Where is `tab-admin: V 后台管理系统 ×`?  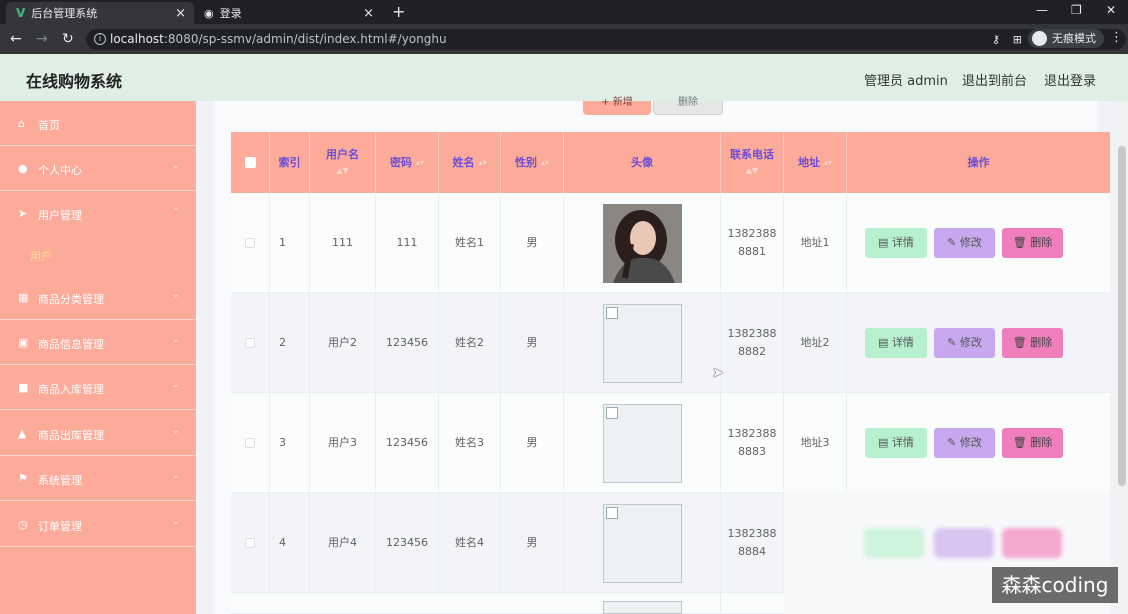 tab-admin: V 后台管理系统 × is located at coordinates (100, 13).